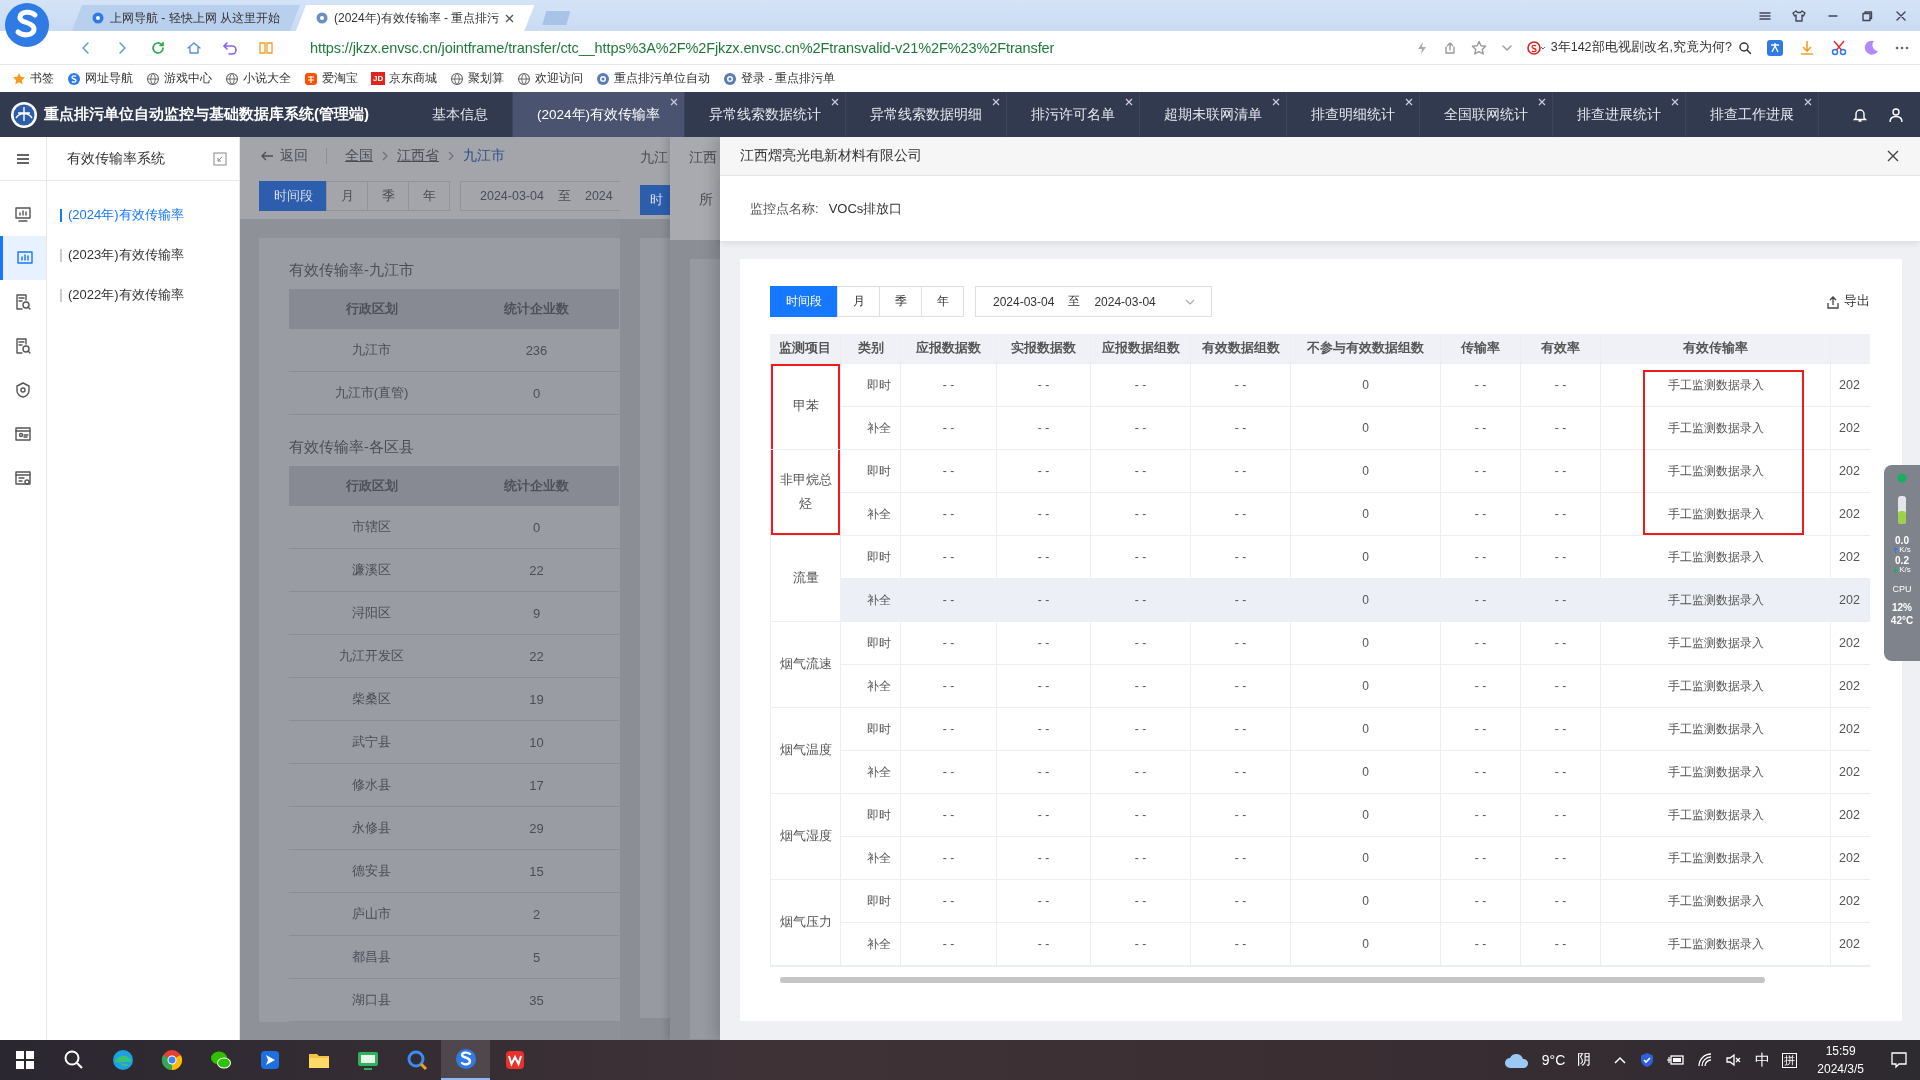 This screenshot has height=1080, width=1920. What do you see at coordinates (378, 78) in the screenshot?
I see `shop-logo: JD` at bounding box center [378, 78].